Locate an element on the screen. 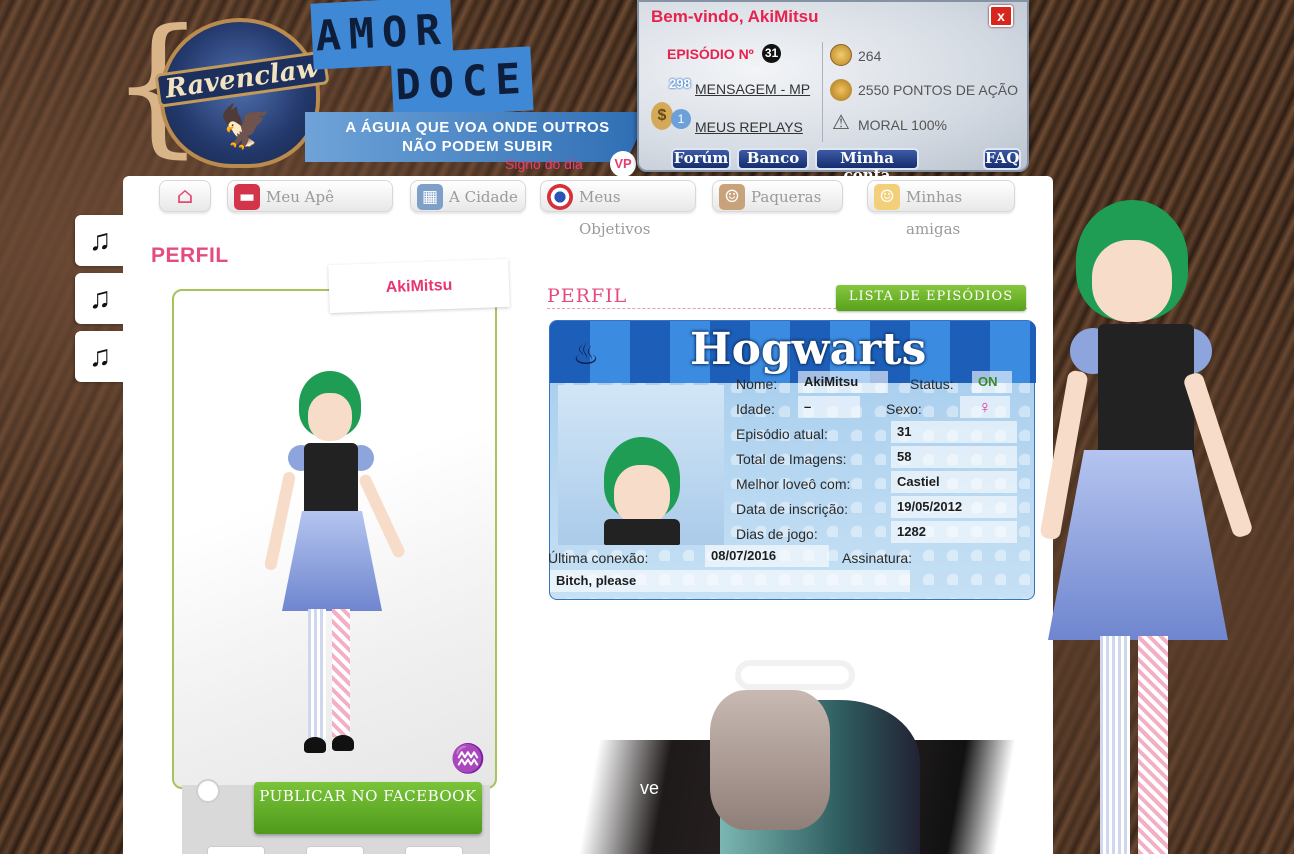 The width and height of the screenshot is (1294, 854). avatar-card is located at coordinates (334, 539).